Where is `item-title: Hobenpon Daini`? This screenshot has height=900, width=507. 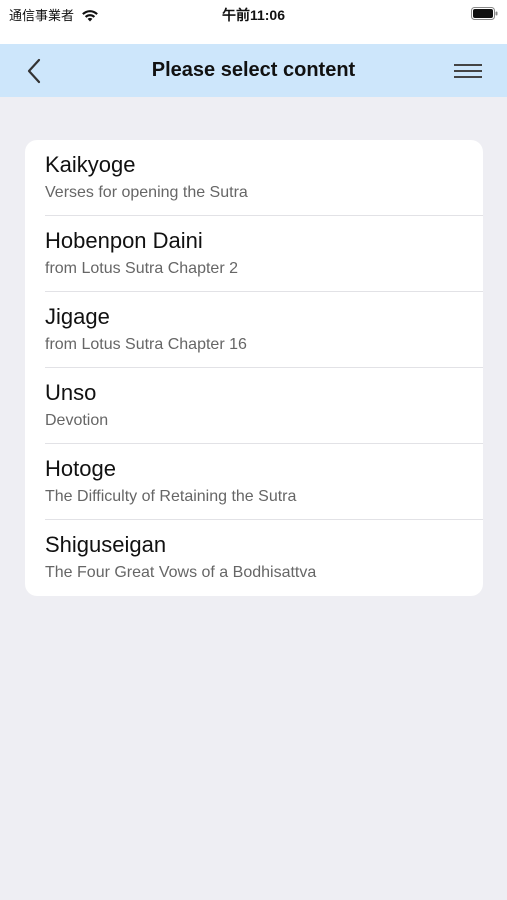
item-title: Hobenpon Daini is located at coordinates (124, 240).